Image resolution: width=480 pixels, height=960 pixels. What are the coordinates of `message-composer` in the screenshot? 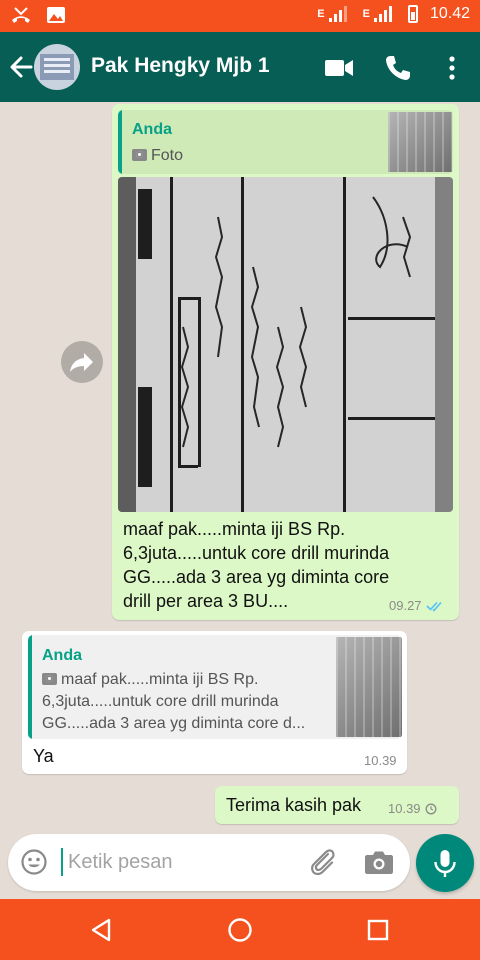 It's located at (209, 862).